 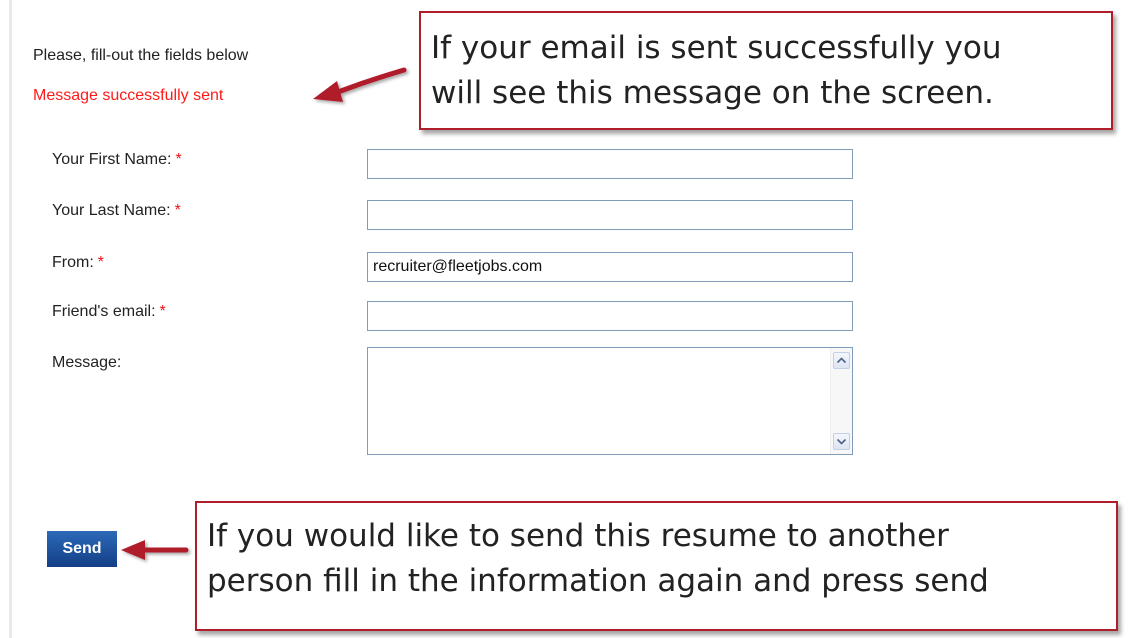 I want to click on first-name-label-text: Your First Name:, so click(x=112, y=159).